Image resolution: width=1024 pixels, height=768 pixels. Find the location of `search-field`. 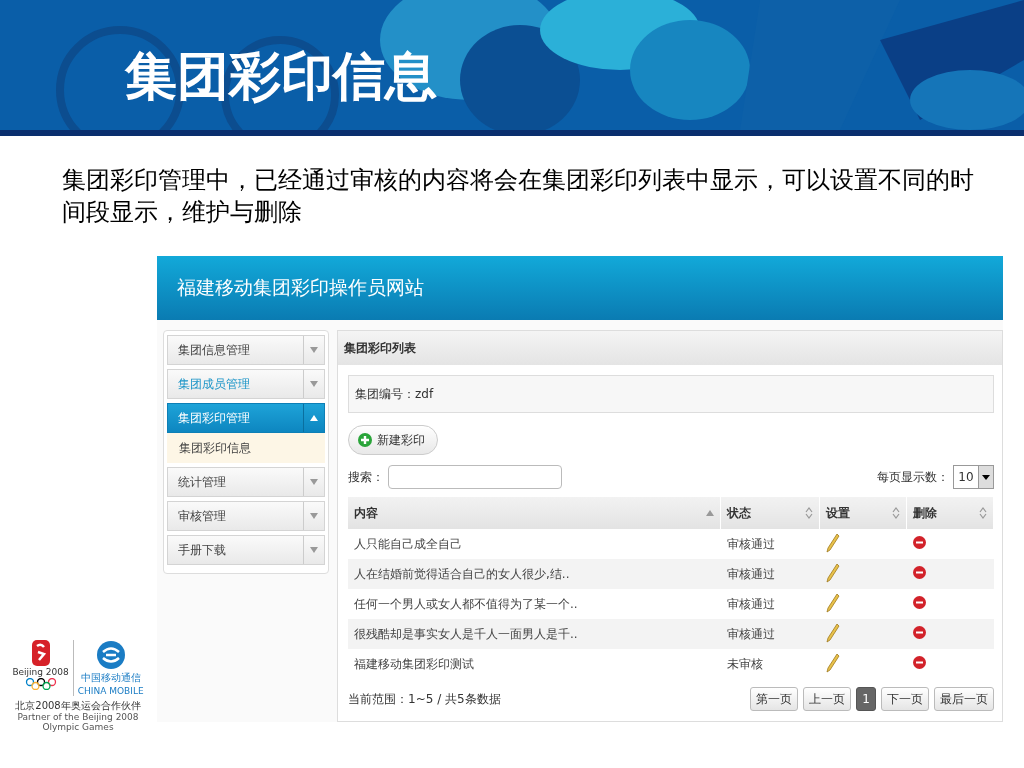

search-field is located at coordinates (475, 477).